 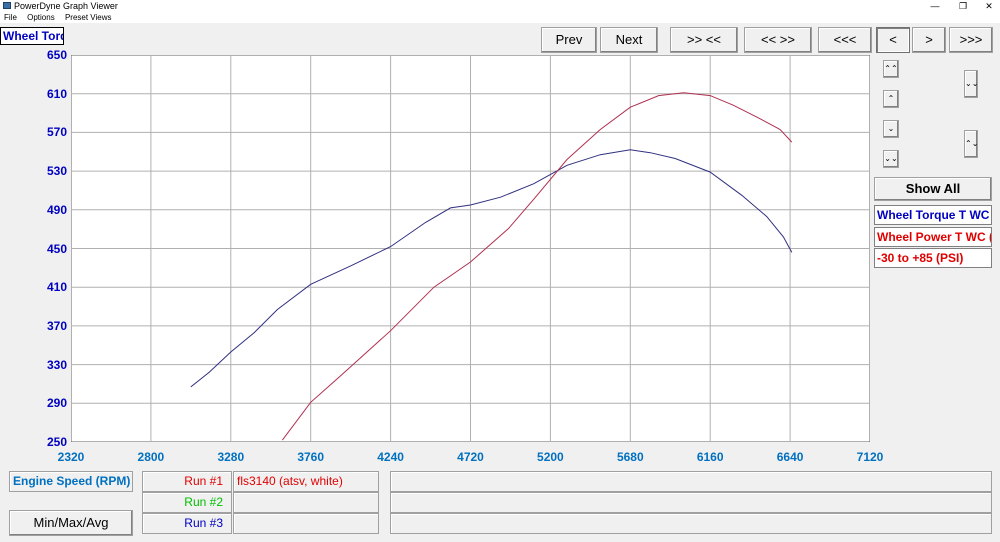 I want to click on run-1-name: fls3140 (atsv, white), so click(x=306, y=481).